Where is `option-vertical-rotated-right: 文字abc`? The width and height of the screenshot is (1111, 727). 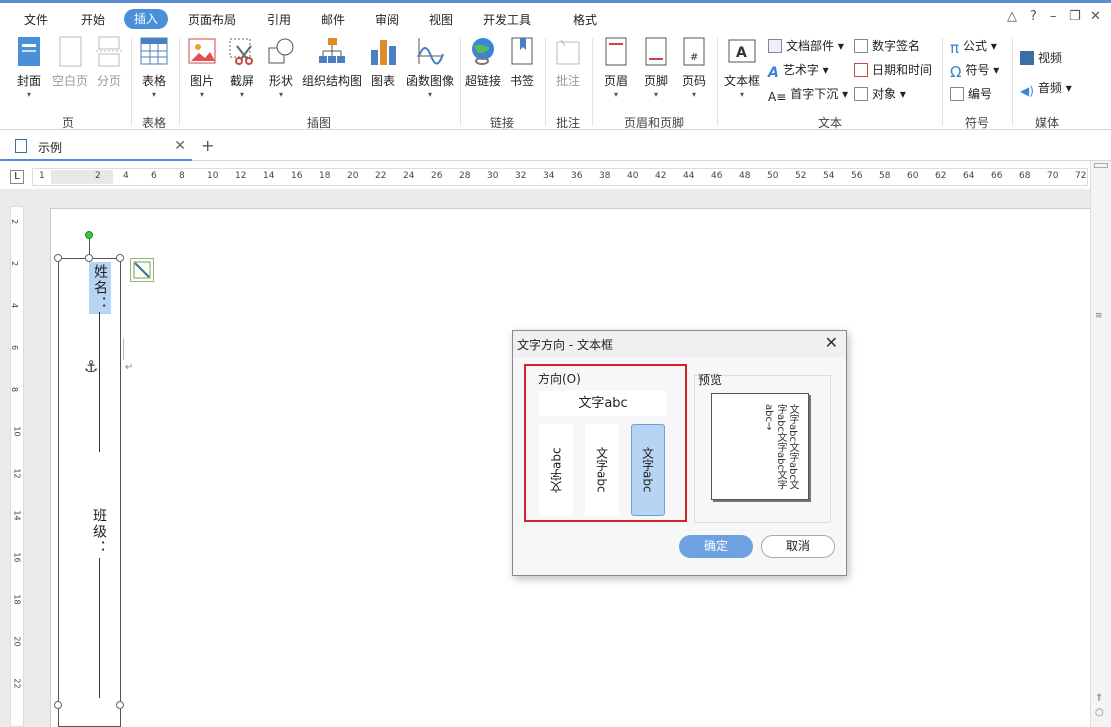
option-vertical-rotated-right: 文字abc is located at coordinates (648, 470).